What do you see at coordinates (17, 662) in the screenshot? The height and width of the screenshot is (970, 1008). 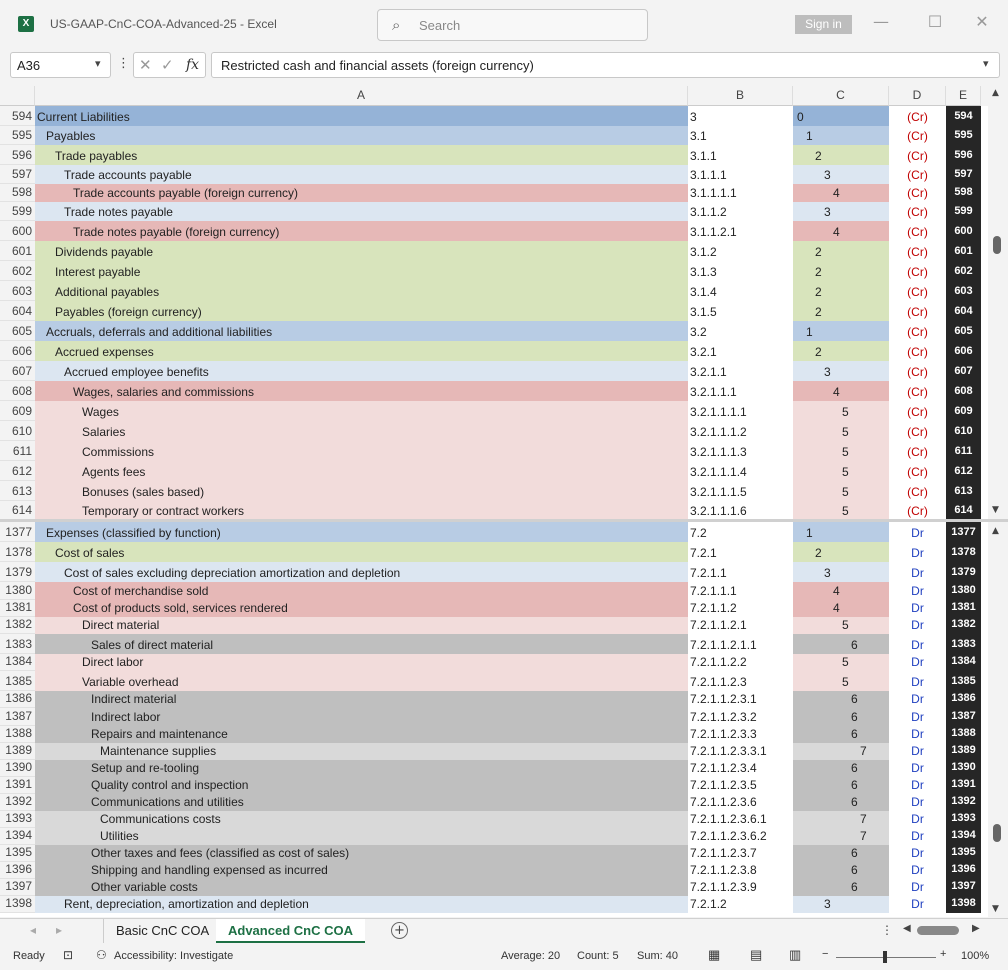 I see `row-header: 1384` at bounding box center [17, 662].